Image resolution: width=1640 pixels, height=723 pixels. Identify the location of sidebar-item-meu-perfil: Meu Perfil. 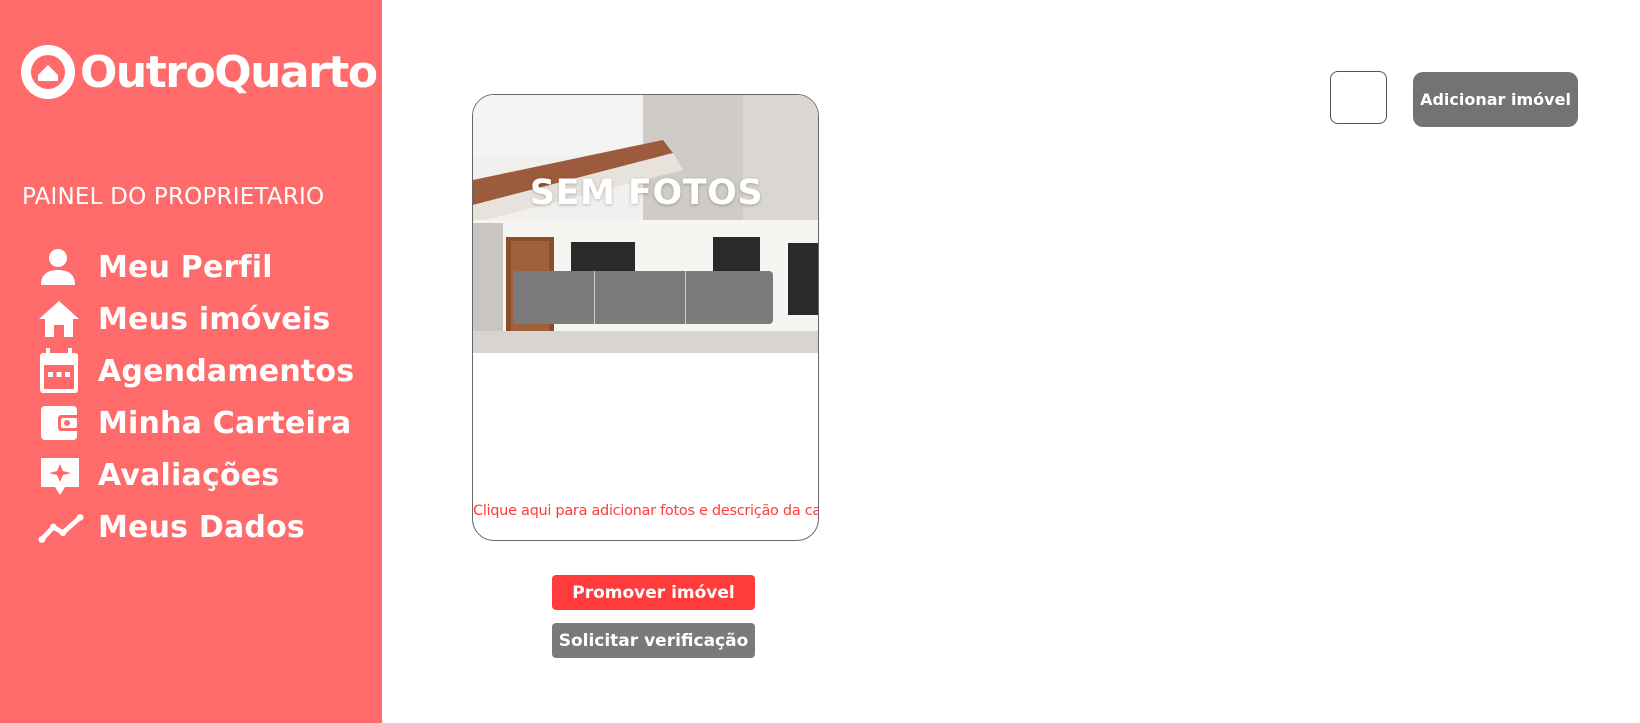
(196, 267).